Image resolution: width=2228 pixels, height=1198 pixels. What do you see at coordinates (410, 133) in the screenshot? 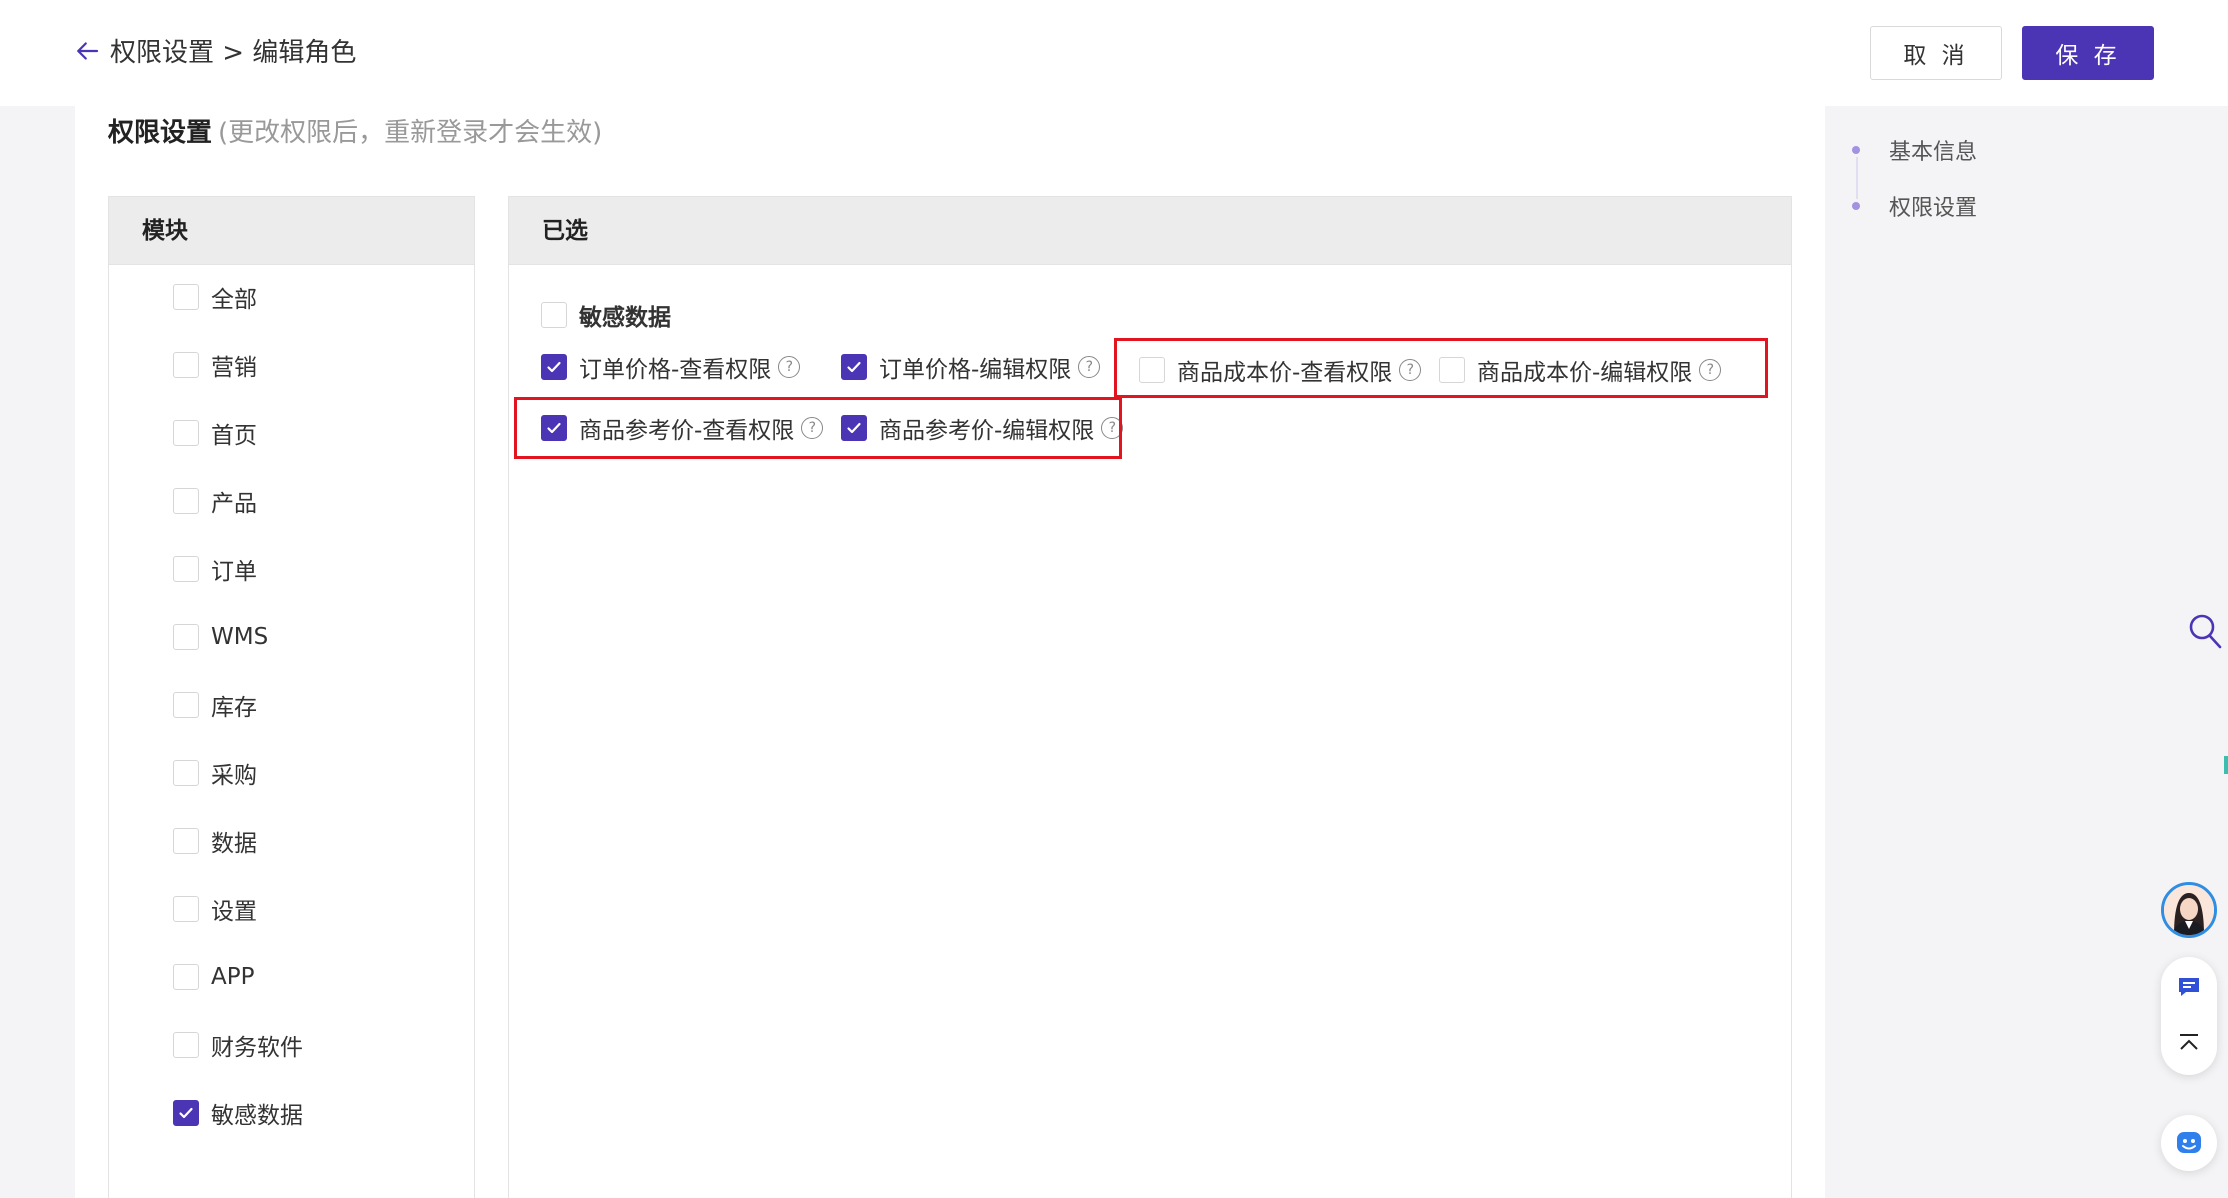
I see `section-note: (更改权限后，重新登录才会生效)` at bounding box center [410, 133].